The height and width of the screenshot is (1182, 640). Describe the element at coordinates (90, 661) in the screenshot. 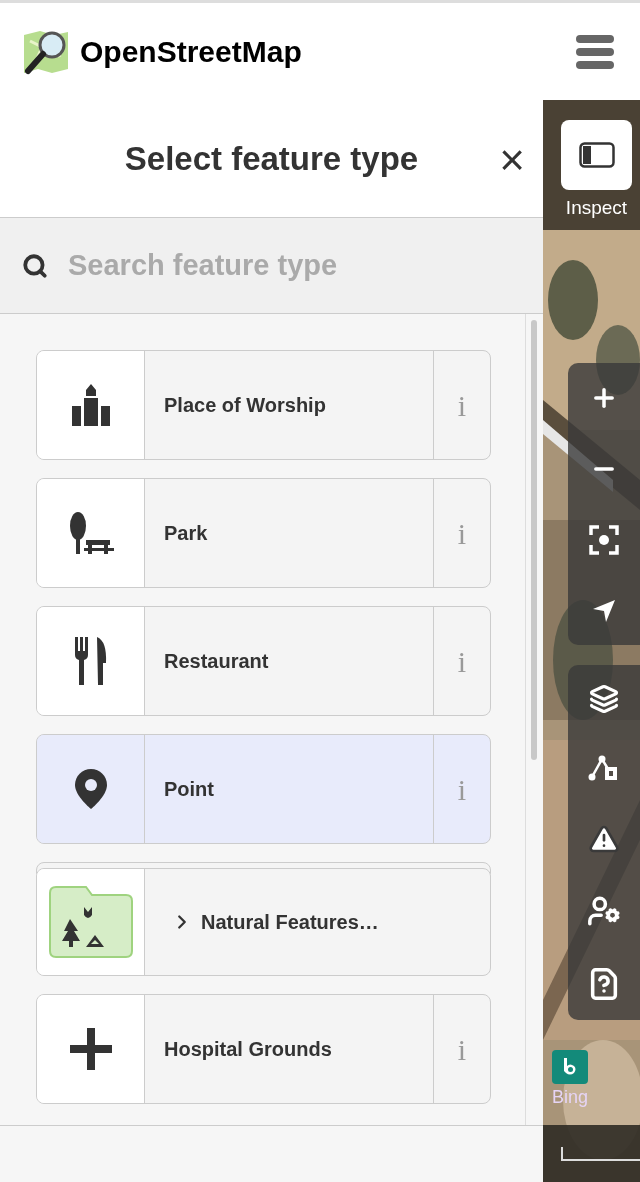

I see `fork-knife-icon` at that location.